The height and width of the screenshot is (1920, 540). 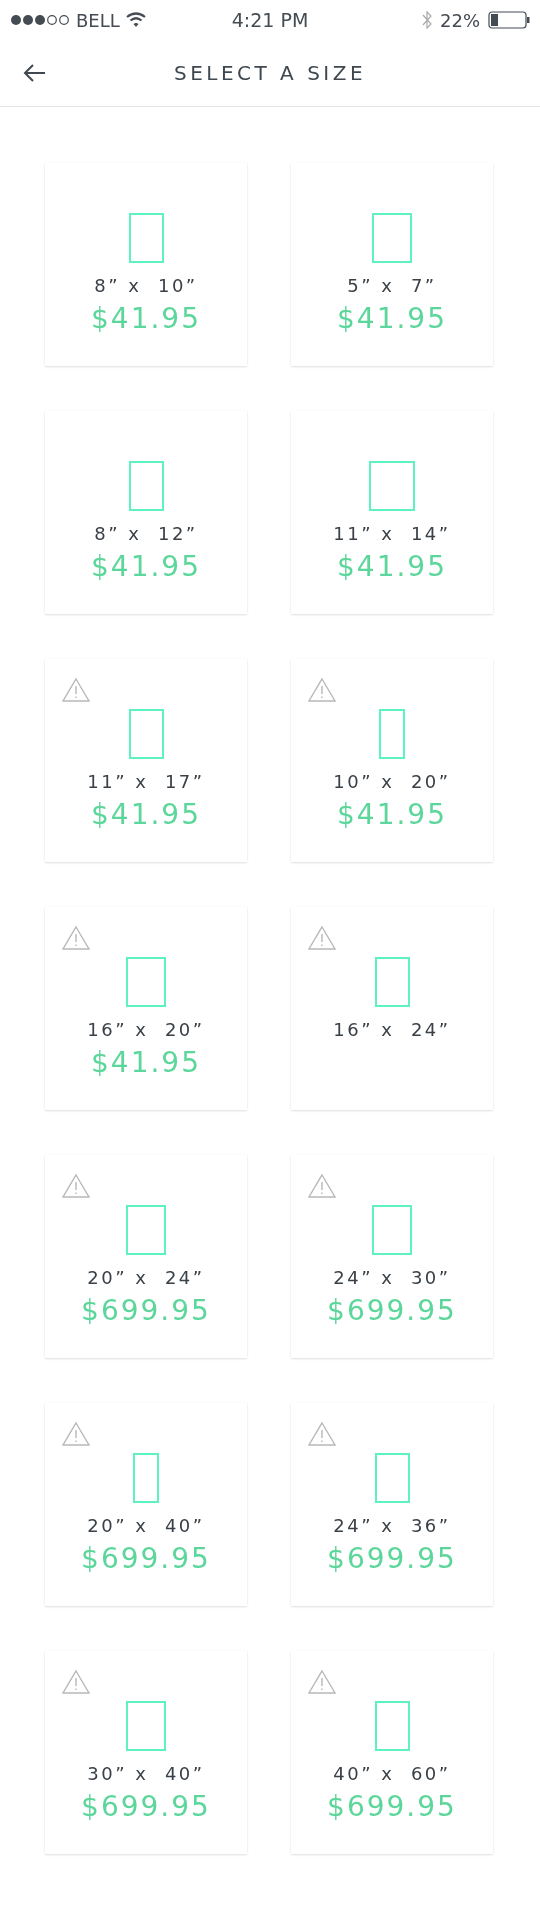 What do you see at coordinates (392, 781) in the screenshot?
I see `size-label: 10” x 20”` at bounding box center [392, 781].